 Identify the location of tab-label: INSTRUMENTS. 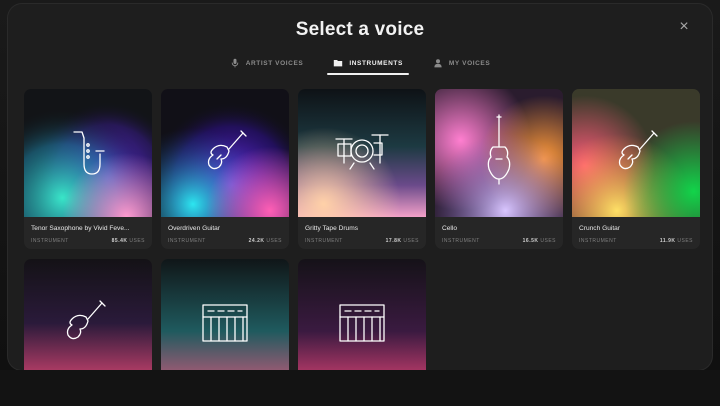
(376, 63).